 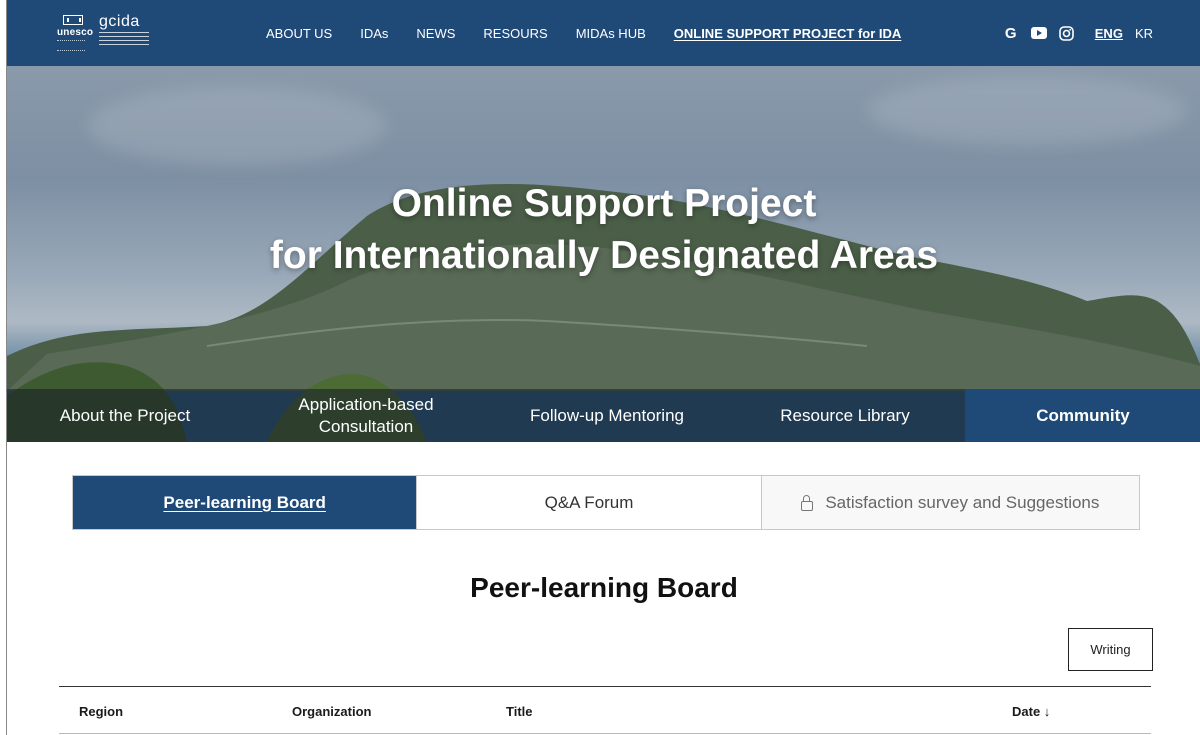 What do you see at coordinates (605, 710) in the screenshot?
I see `board-table-header: Region Organization Title Date ↓` at bounding box center [605, 710].